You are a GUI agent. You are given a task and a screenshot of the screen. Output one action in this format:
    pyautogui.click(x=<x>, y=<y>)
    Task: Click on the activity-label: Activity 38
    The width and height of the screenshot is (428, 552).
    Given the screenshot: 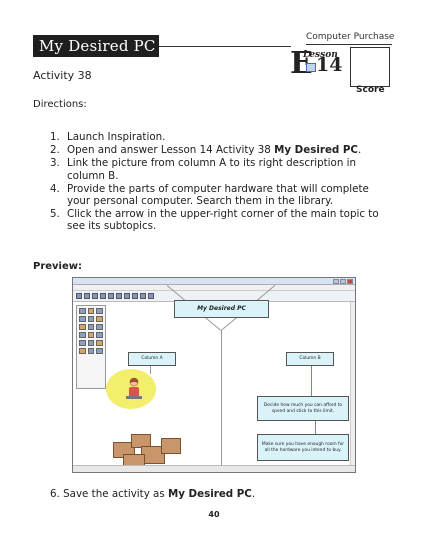 What is the action you would take?
    pyautogui.click(x=62, y=75)
    